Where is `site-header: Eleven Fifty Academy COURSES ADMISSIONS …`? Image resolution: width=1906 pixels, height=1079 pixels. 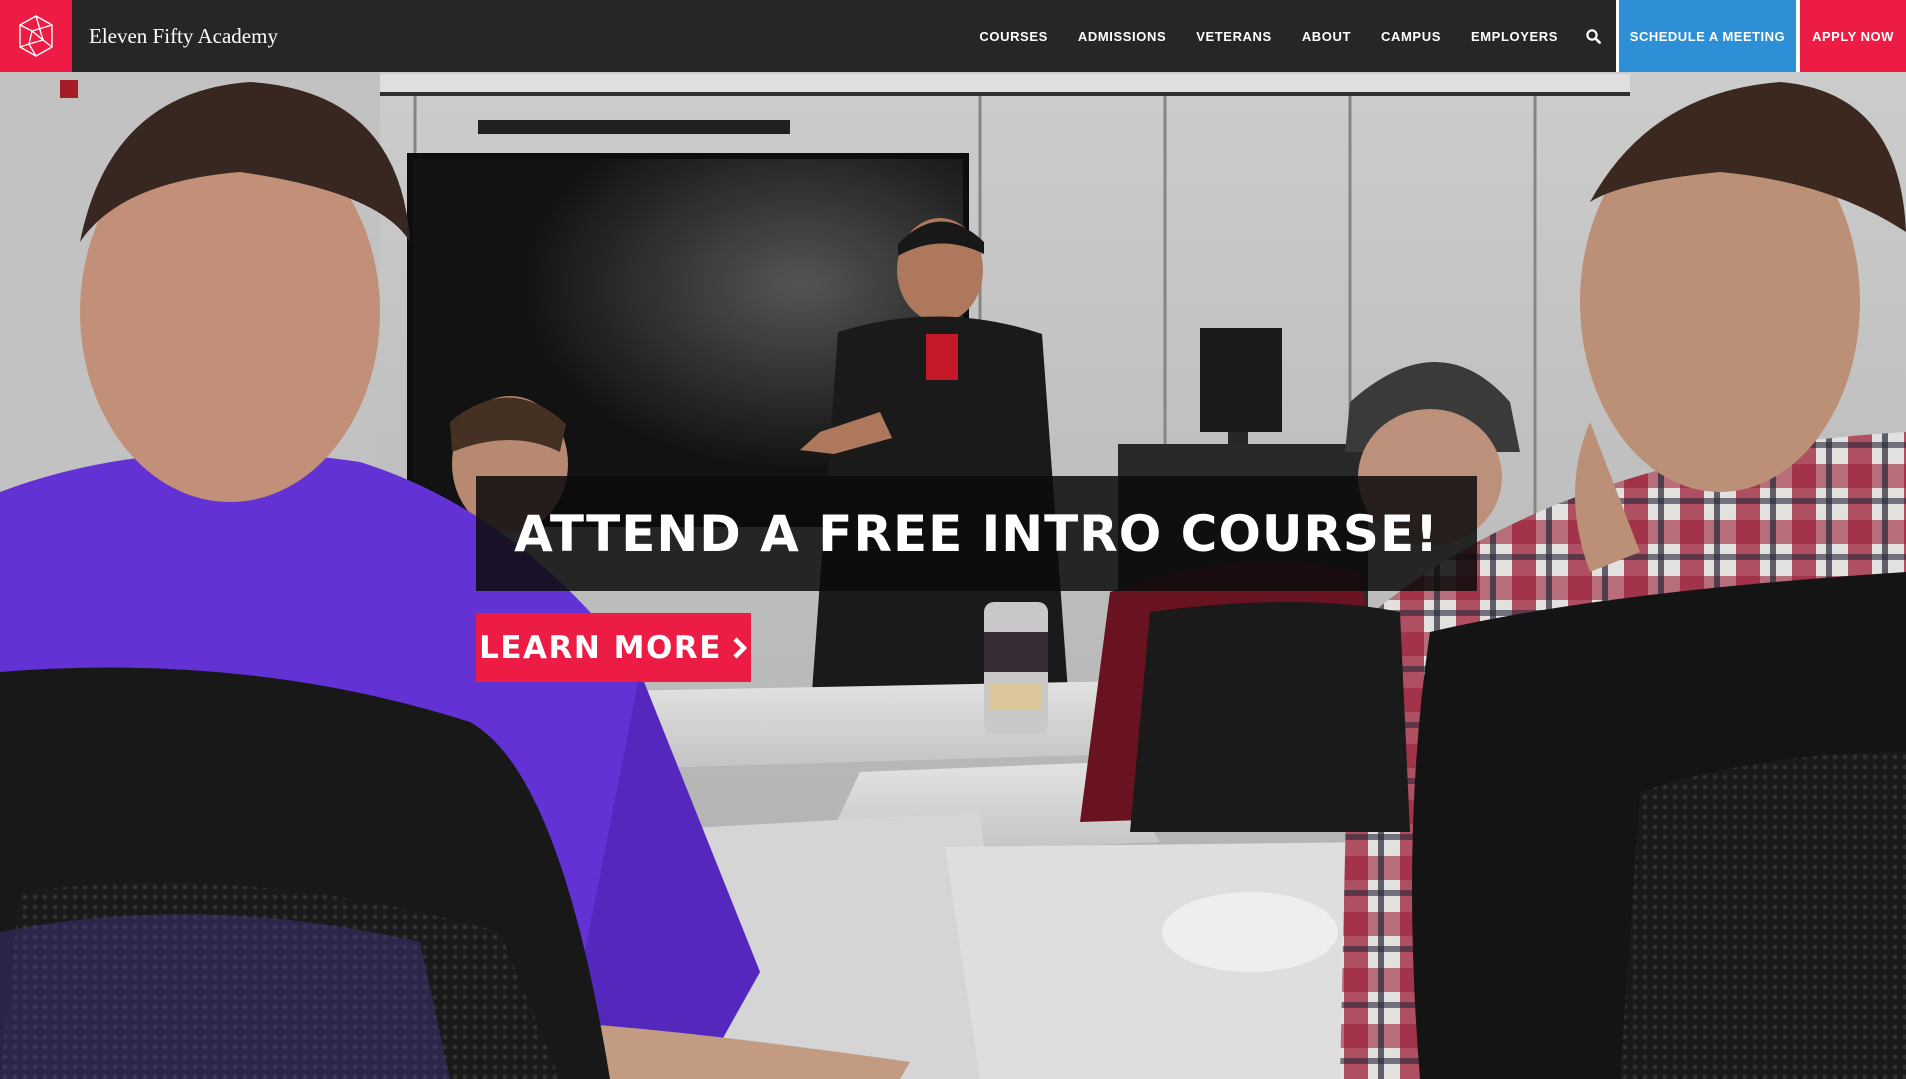 site-header: Eleven Fifty Academy COURSES ADMISSIONS … is located at coordinates (953, 36).